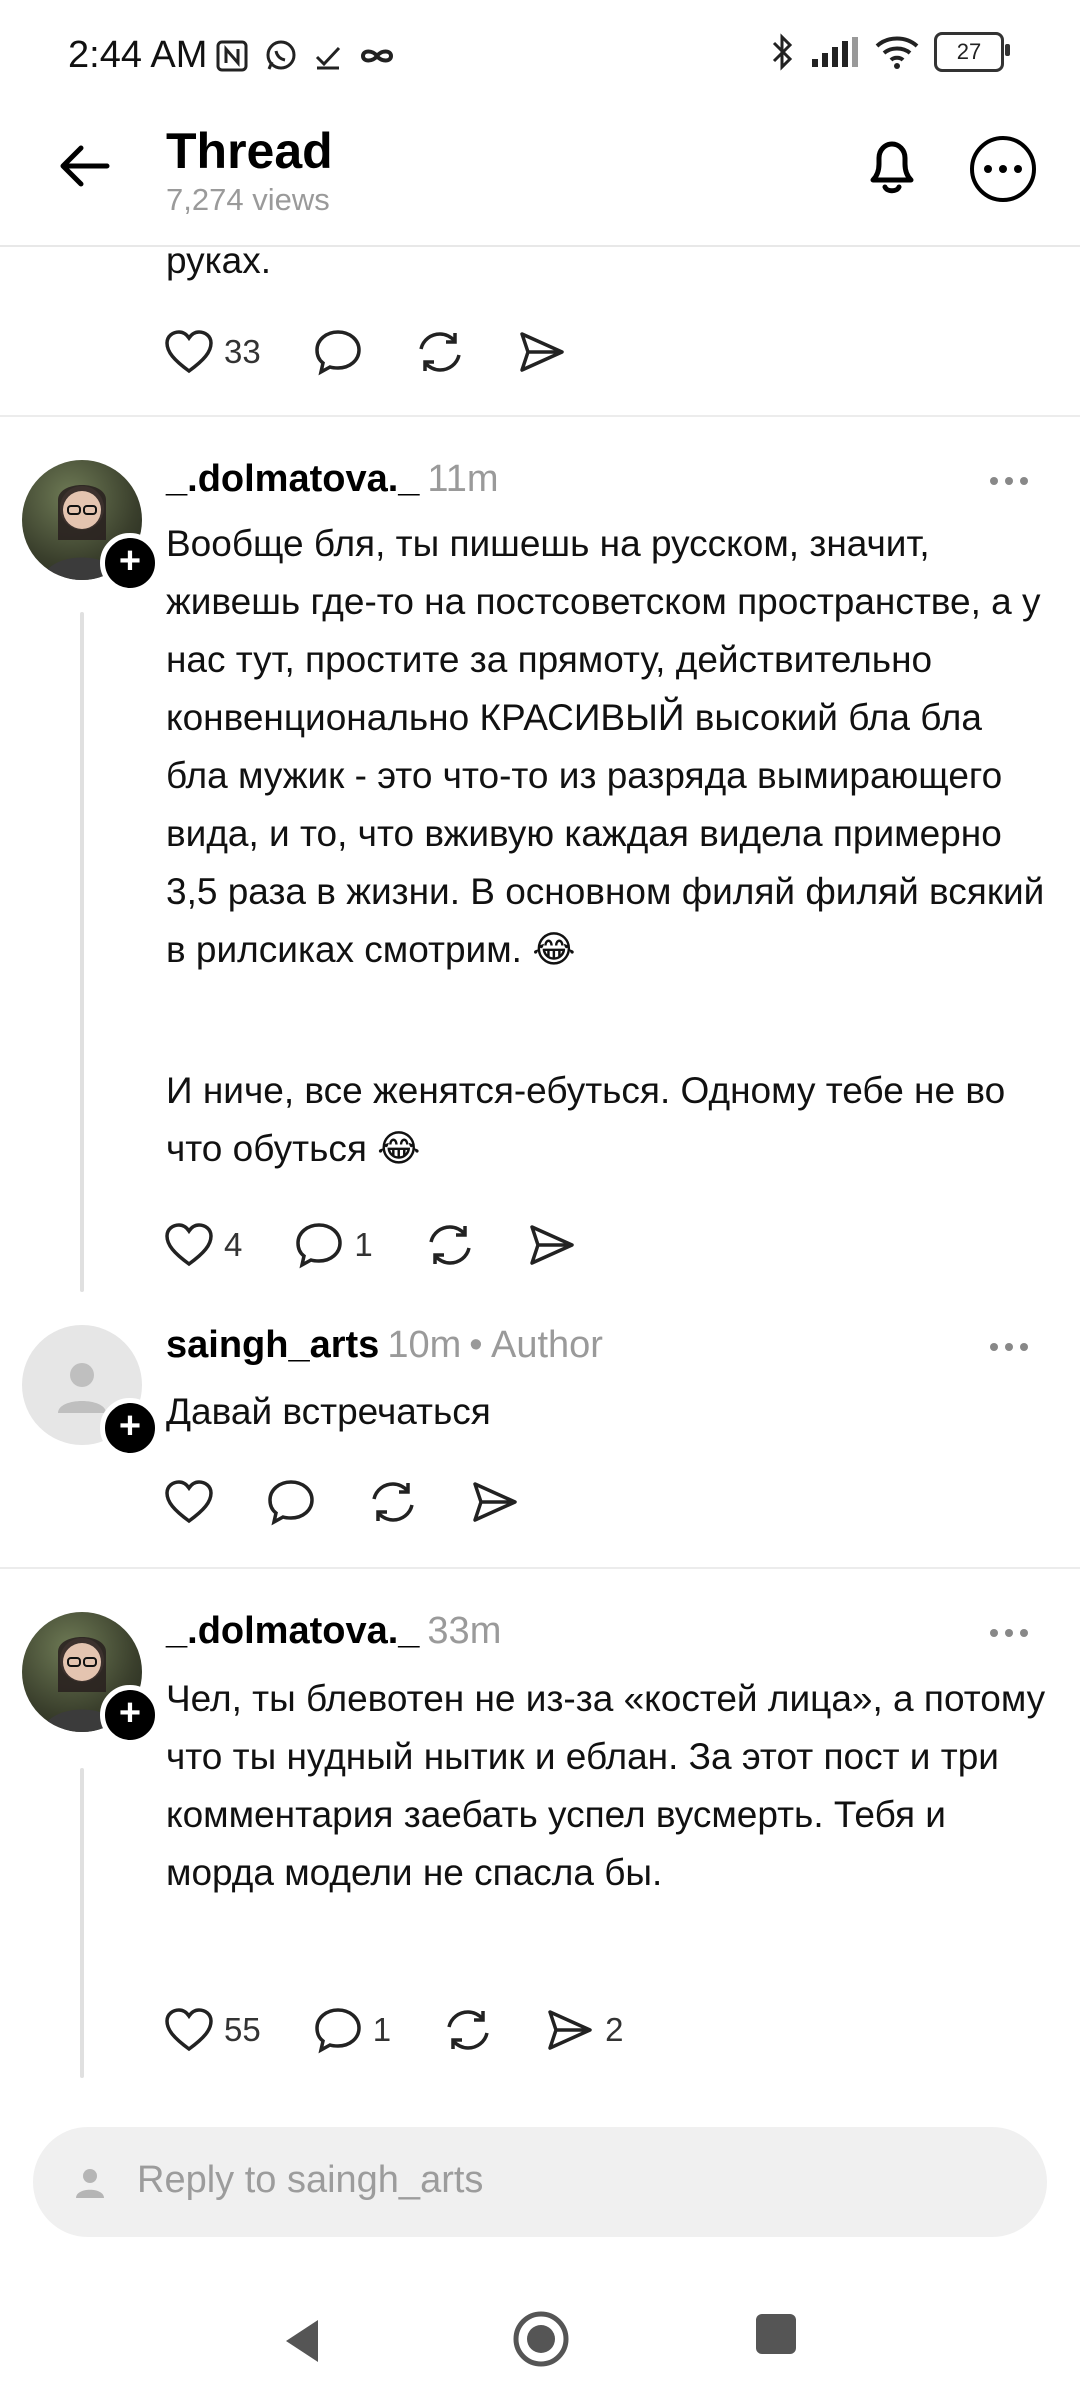 The height and width of the screenshot is (2400, 1080). Describe the element at coordinates (242, 351) in the screenshot. I see `like-count: 33` at that location.